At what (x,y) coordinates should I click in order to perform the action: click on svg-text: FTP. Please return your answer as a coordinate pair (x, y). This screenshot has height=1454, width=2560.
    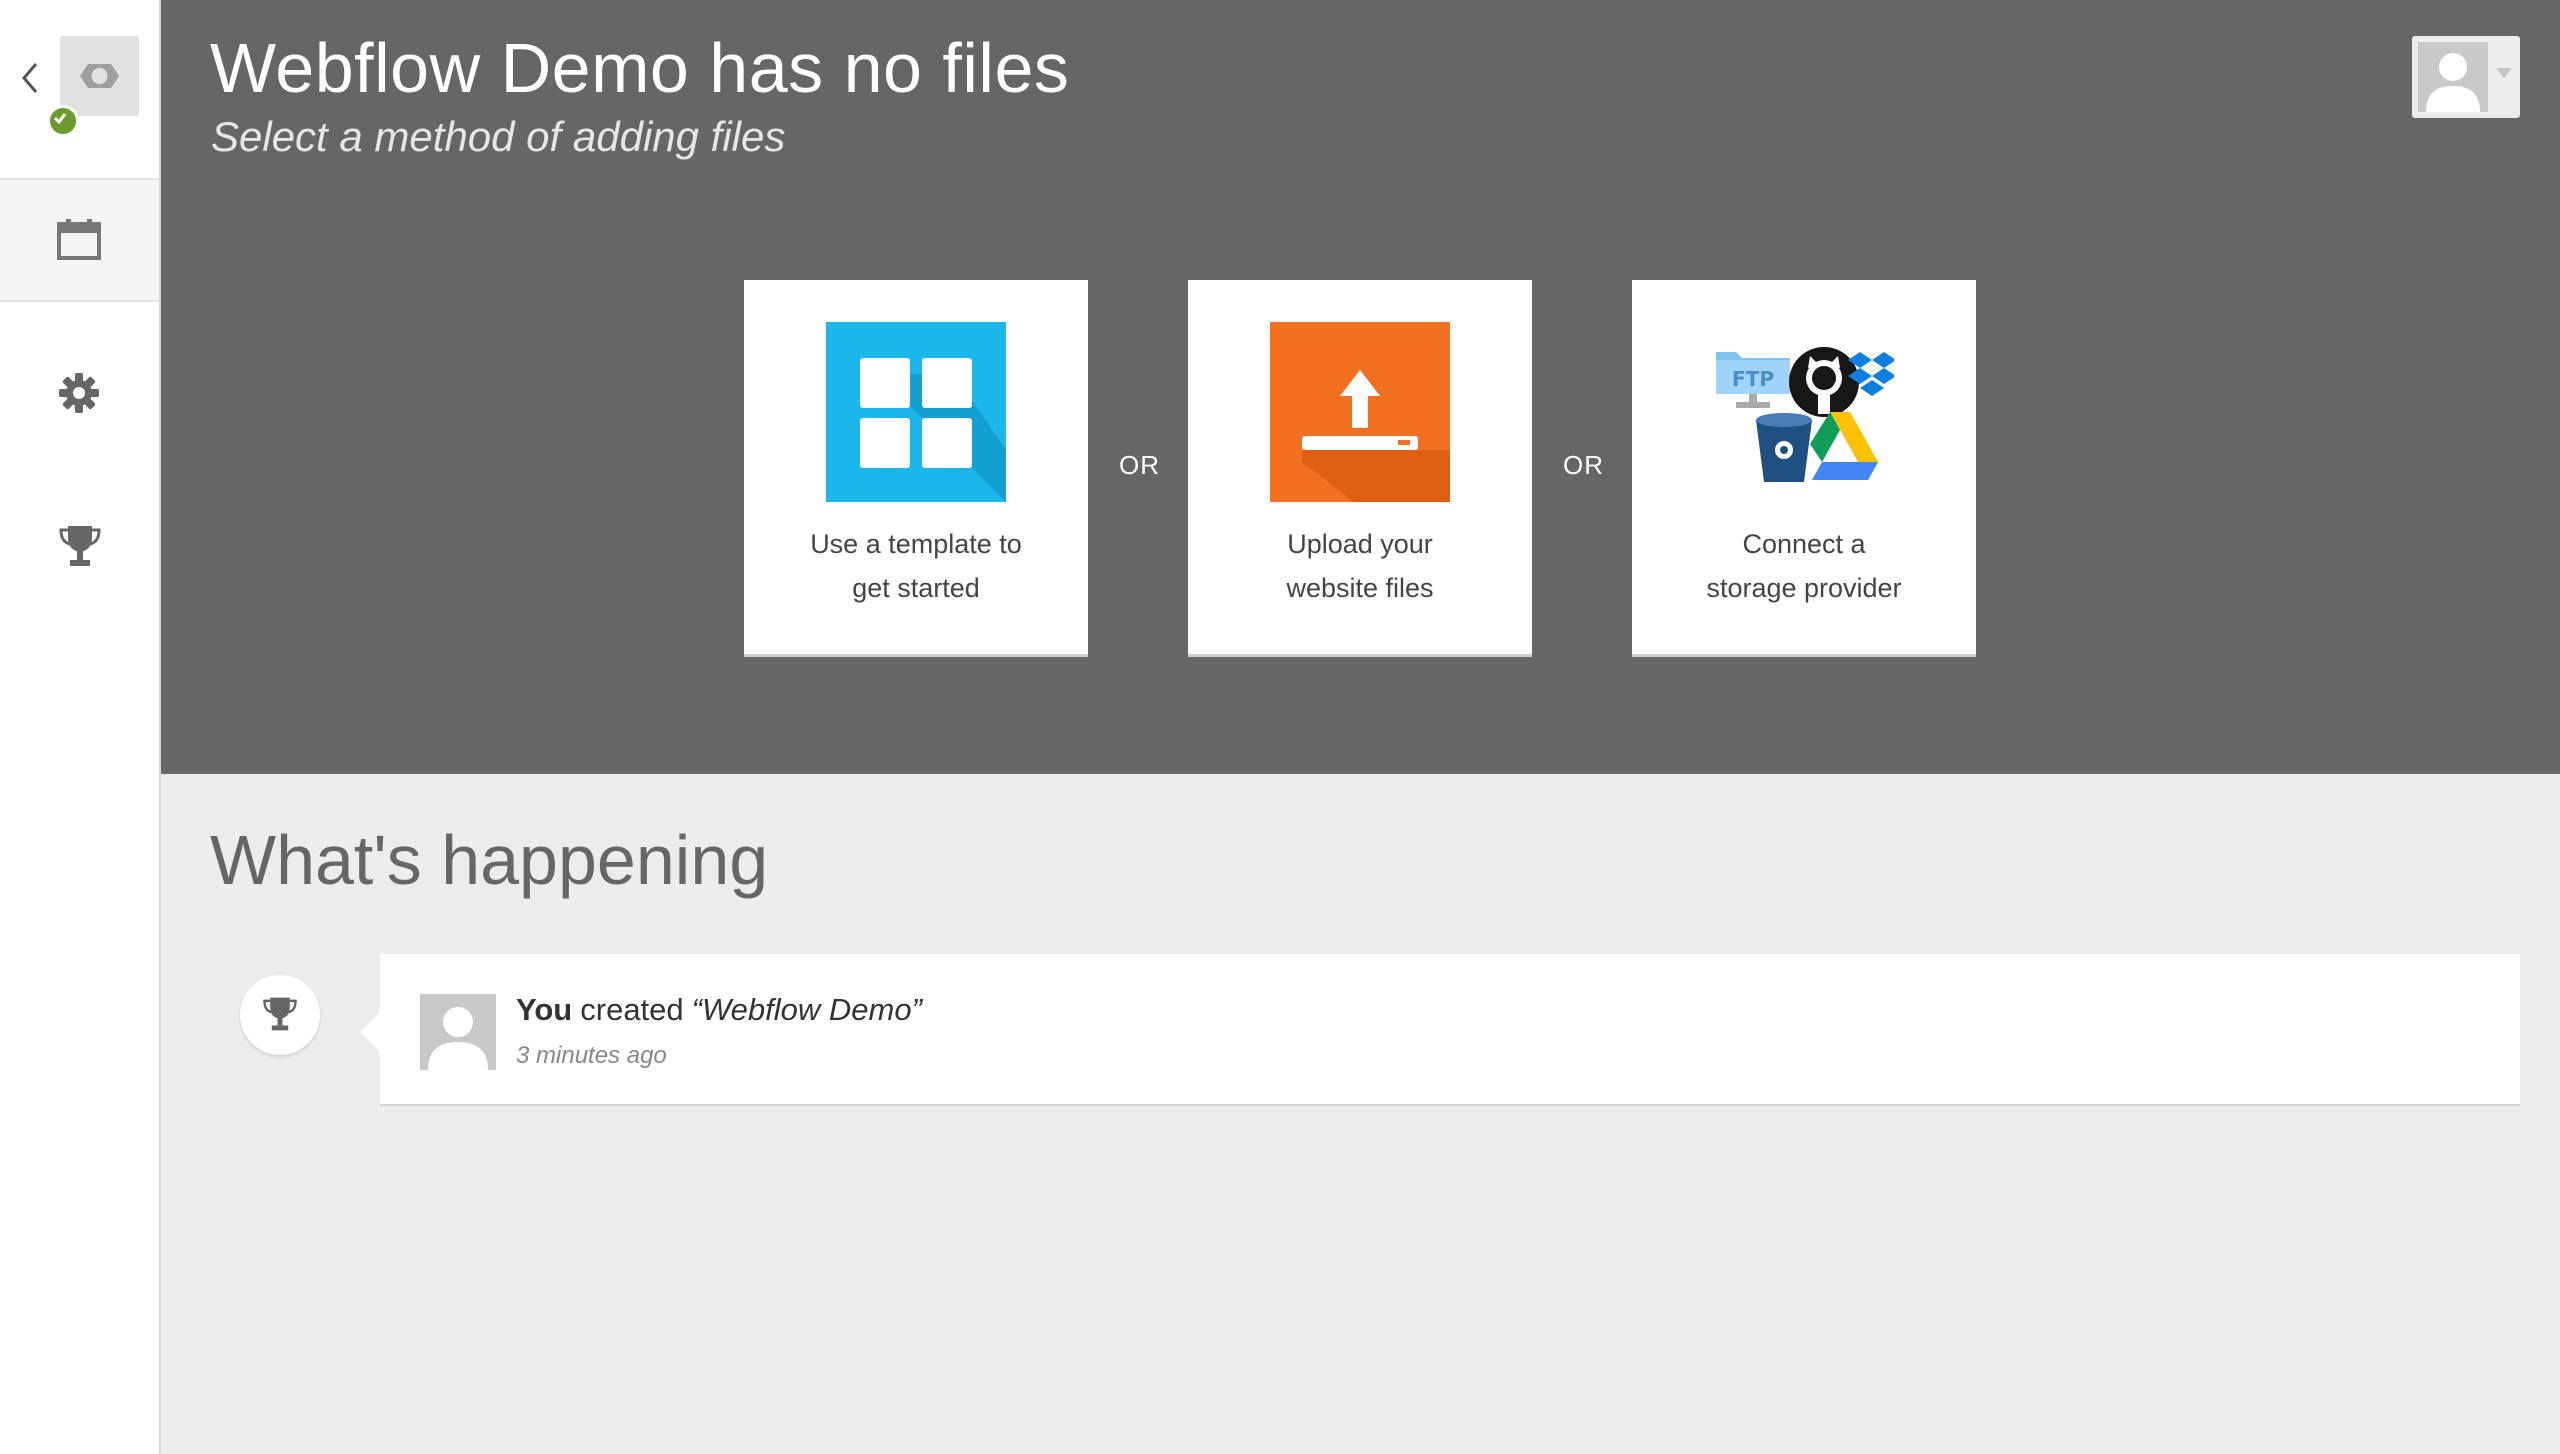
    Looking at the image, I should click on (1753, 379).